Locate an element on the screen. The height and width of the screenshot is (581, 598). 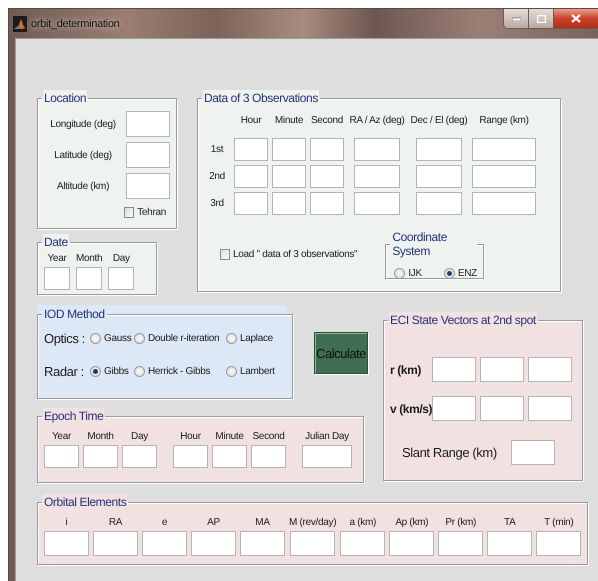
minimize-button is located at coordinates (516, 18).